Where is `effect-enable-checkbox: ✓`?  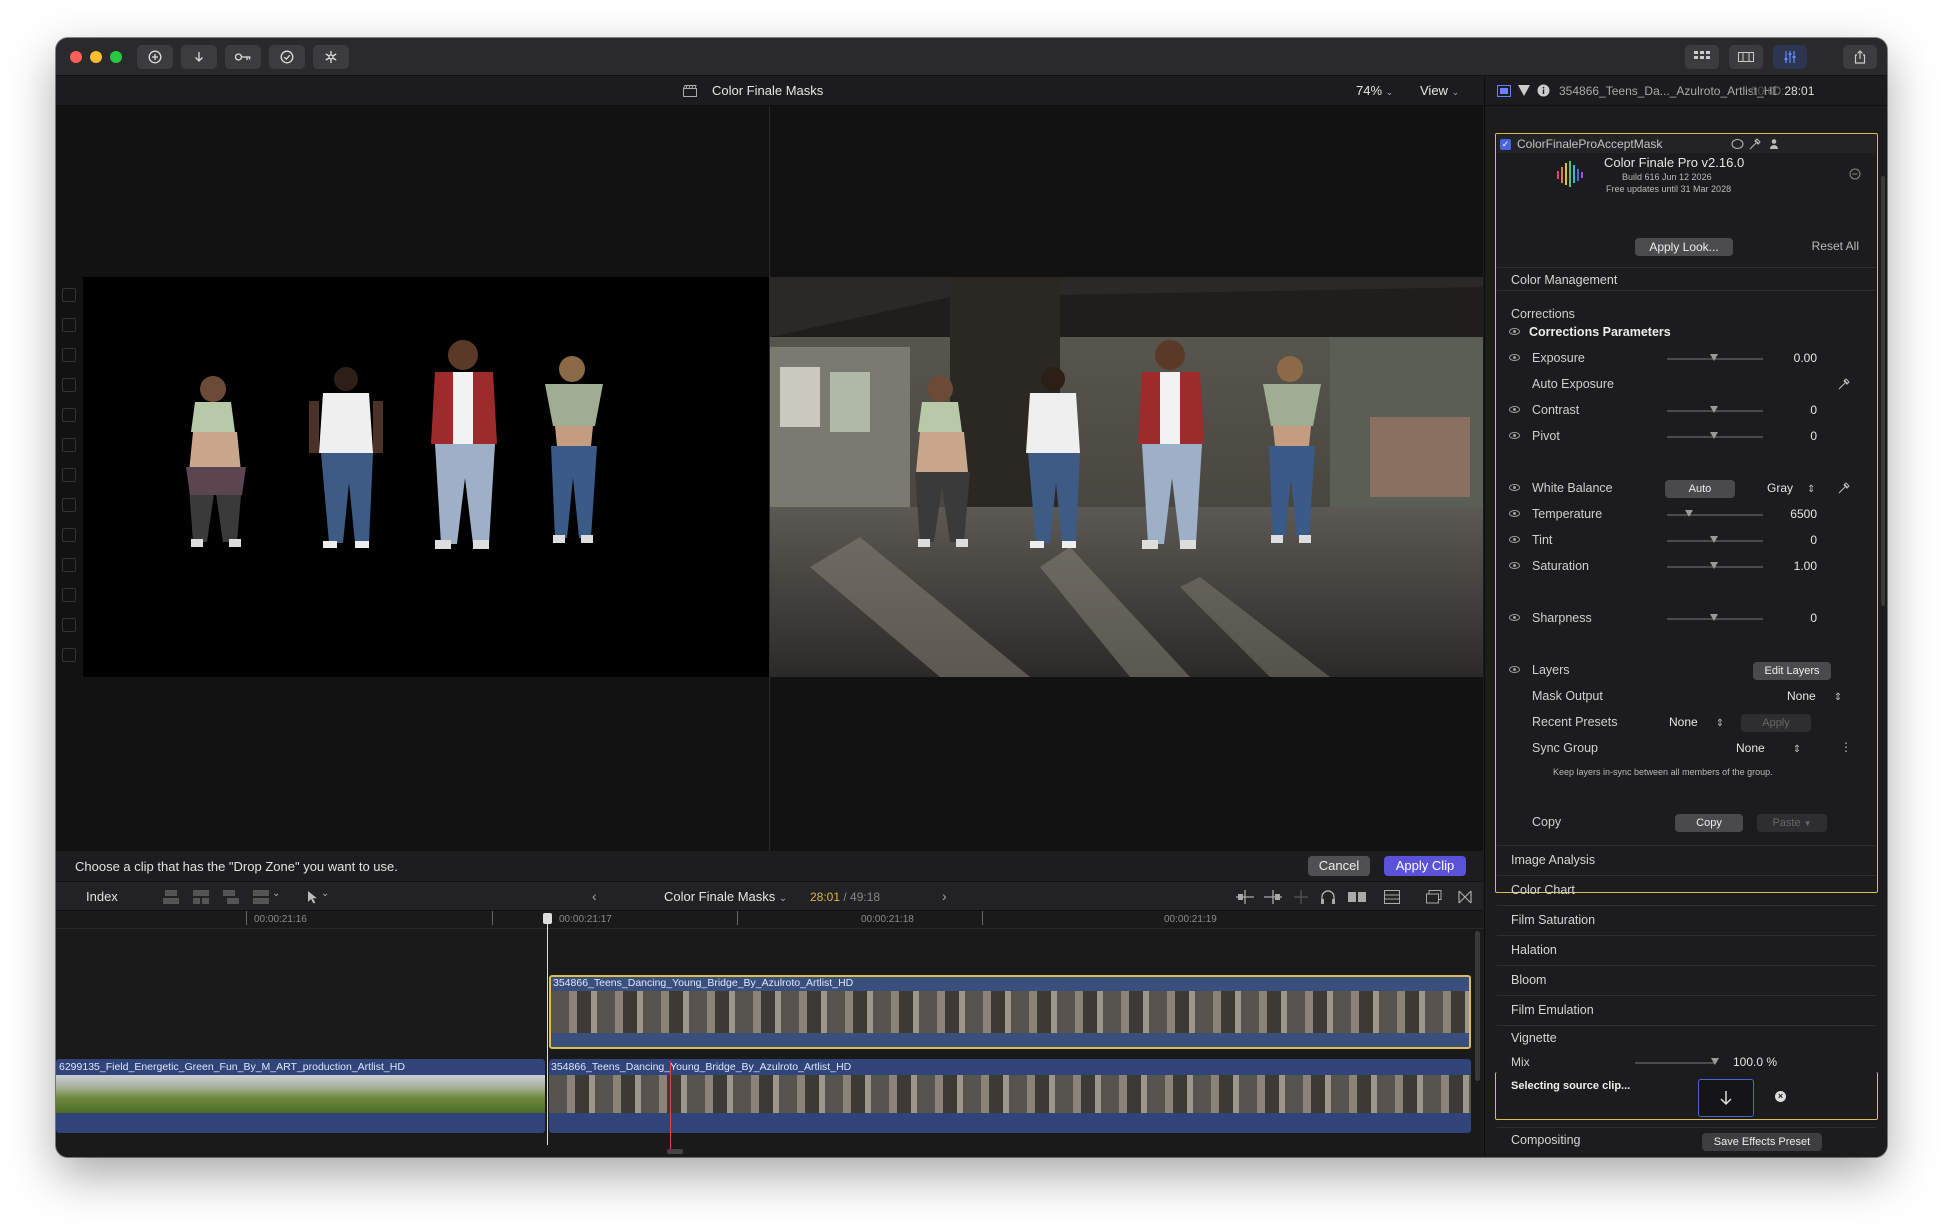
effect-enable-checkbox: ✓ is located at coordinates (1505, 144).